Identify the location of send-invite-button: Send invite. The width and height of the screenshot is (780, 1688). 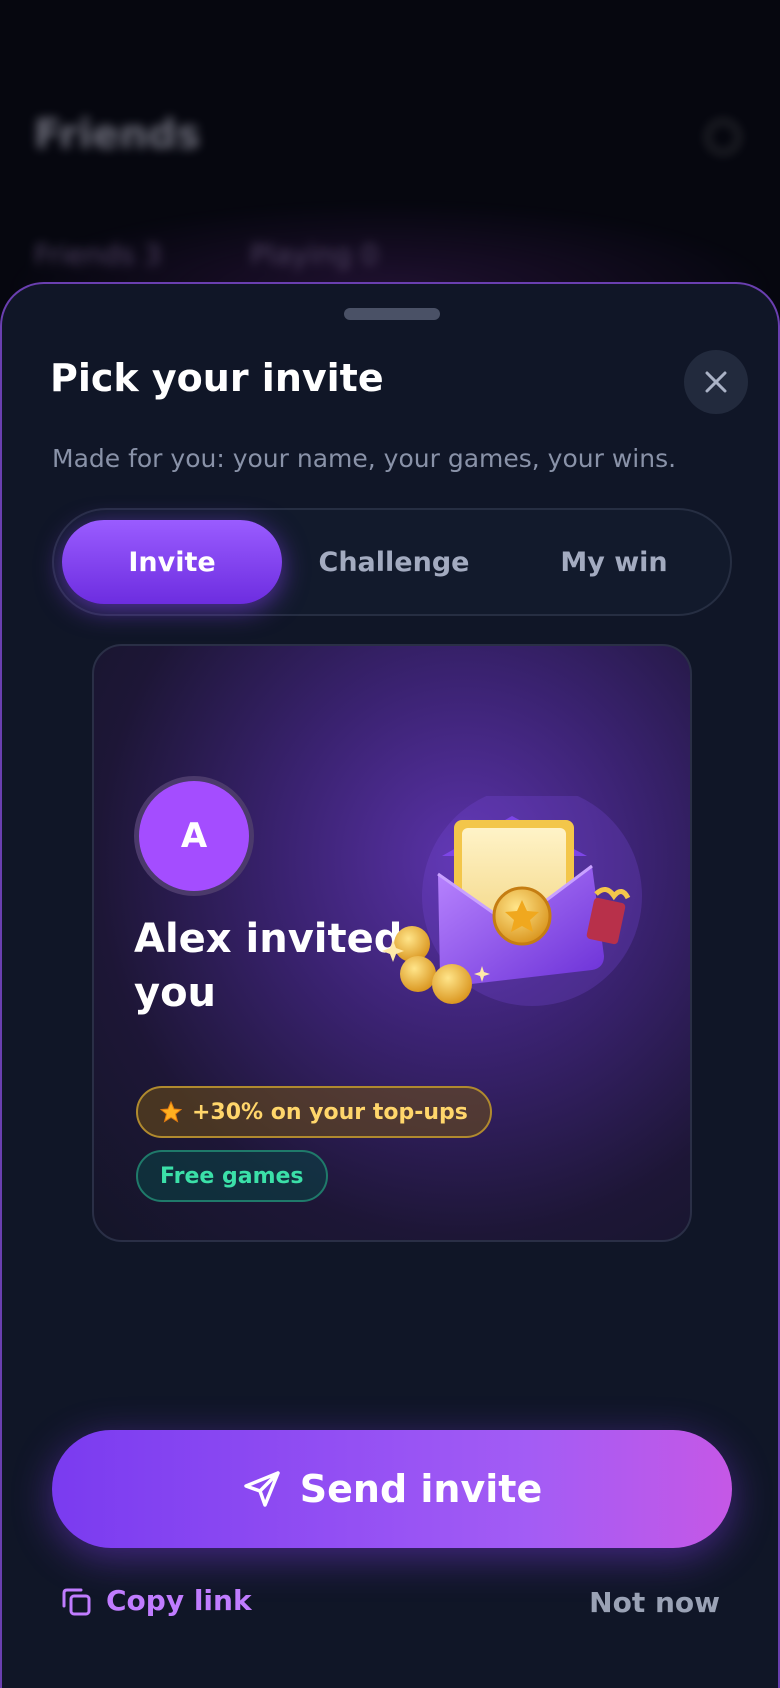
(392, 1489).